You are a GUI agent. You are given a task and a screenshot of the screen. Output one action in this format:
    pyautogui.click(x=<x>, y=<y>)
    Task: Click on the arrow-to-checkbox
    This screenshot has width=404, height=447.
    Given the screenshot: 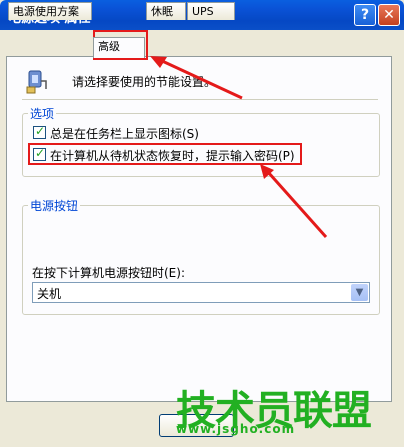 What is the action you would take?
    pyautogui.click(x=297, y=204)
    